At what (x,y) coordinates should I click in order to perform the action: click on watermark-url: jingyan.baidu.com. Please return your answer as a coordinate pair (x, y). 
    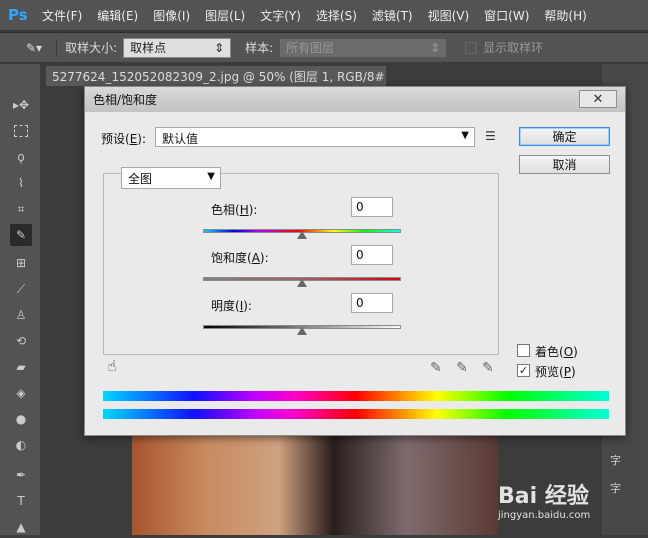
    Looking at the image, I should click on (544, 515).